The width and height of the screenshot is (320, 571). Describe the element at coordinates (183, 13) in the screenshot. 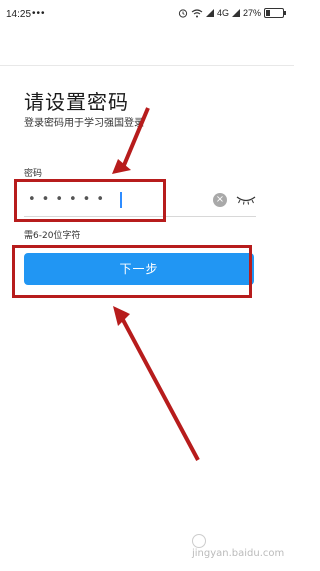

I see `alarm-icon` at that location.